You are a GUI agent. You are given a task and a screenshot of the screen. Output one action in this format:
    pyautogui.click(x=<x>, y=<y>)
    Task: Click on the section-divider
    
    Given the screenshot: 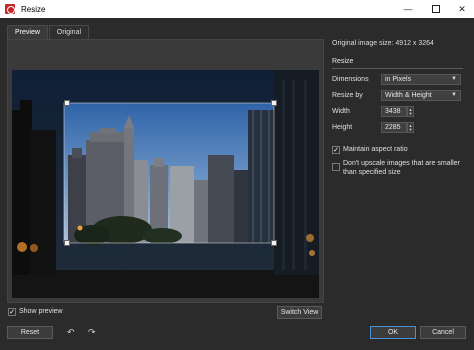 What is the action you would take?
    pyautogui.click(x=397, y=68)
    